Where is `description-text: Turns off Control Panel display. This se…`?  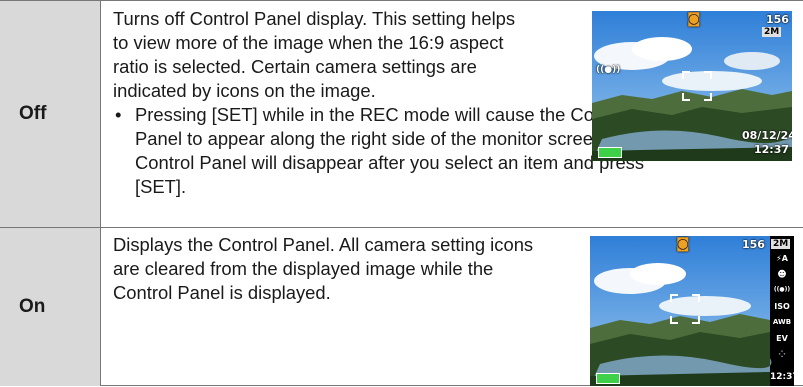
description-text: Turns off Control Panel display. This se… is located at coordinates (314, 54).